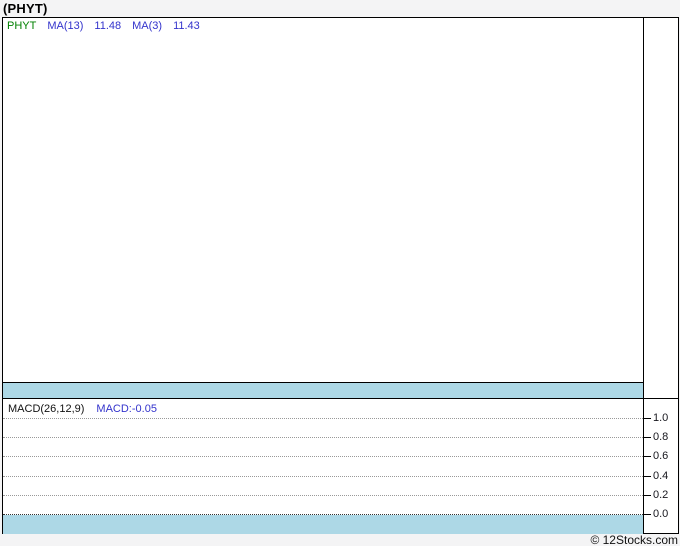  Describe the element at coordinates (22, 26) in the screenshot. I see `ticker-symbol-label: PHYT` at that location.